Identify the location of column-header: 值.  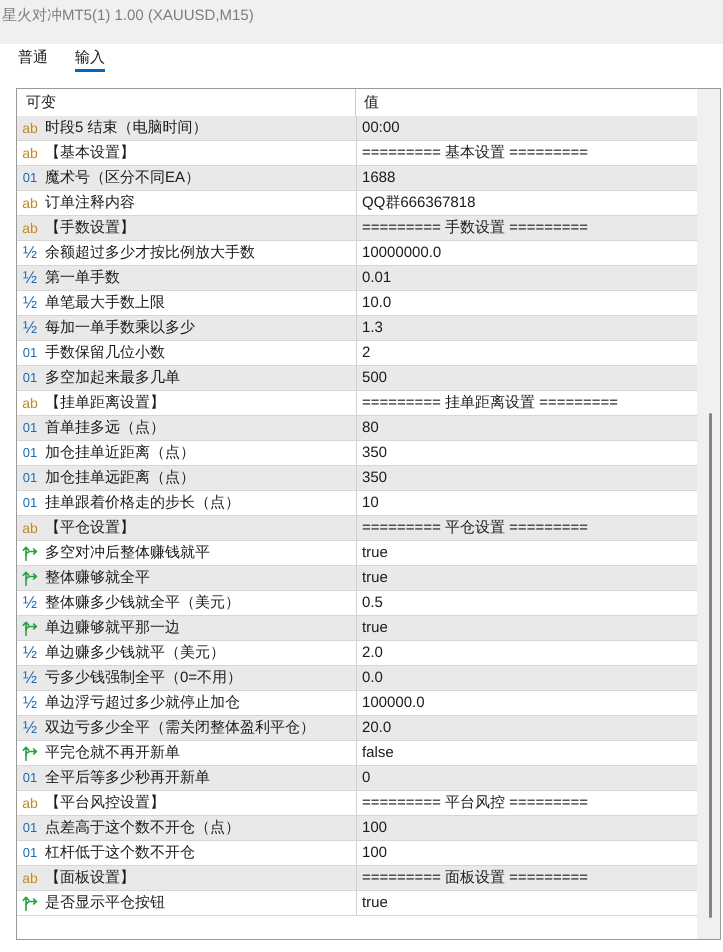
(526, 102).